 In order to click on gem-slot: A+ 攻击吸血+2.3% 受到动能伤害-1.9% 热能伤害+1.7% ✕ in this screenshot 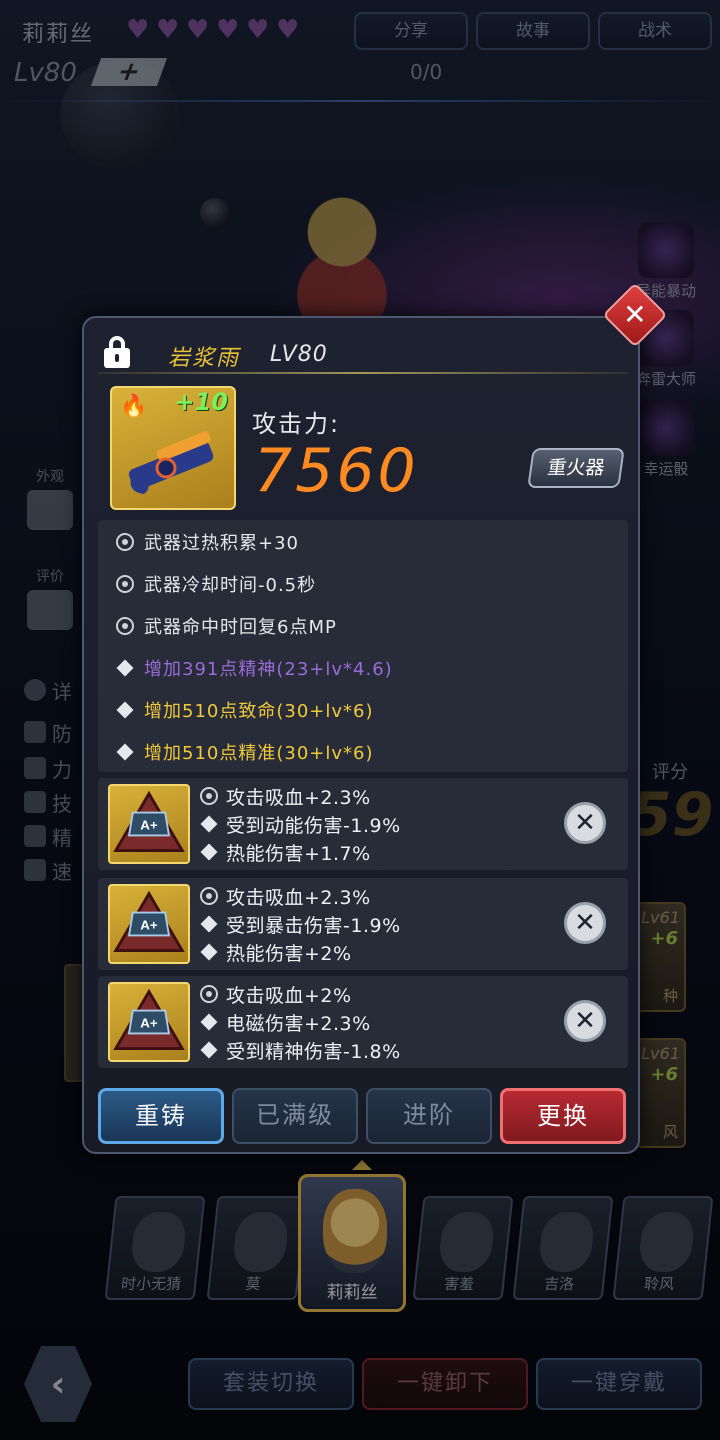, I will do `click(363, 824)`.